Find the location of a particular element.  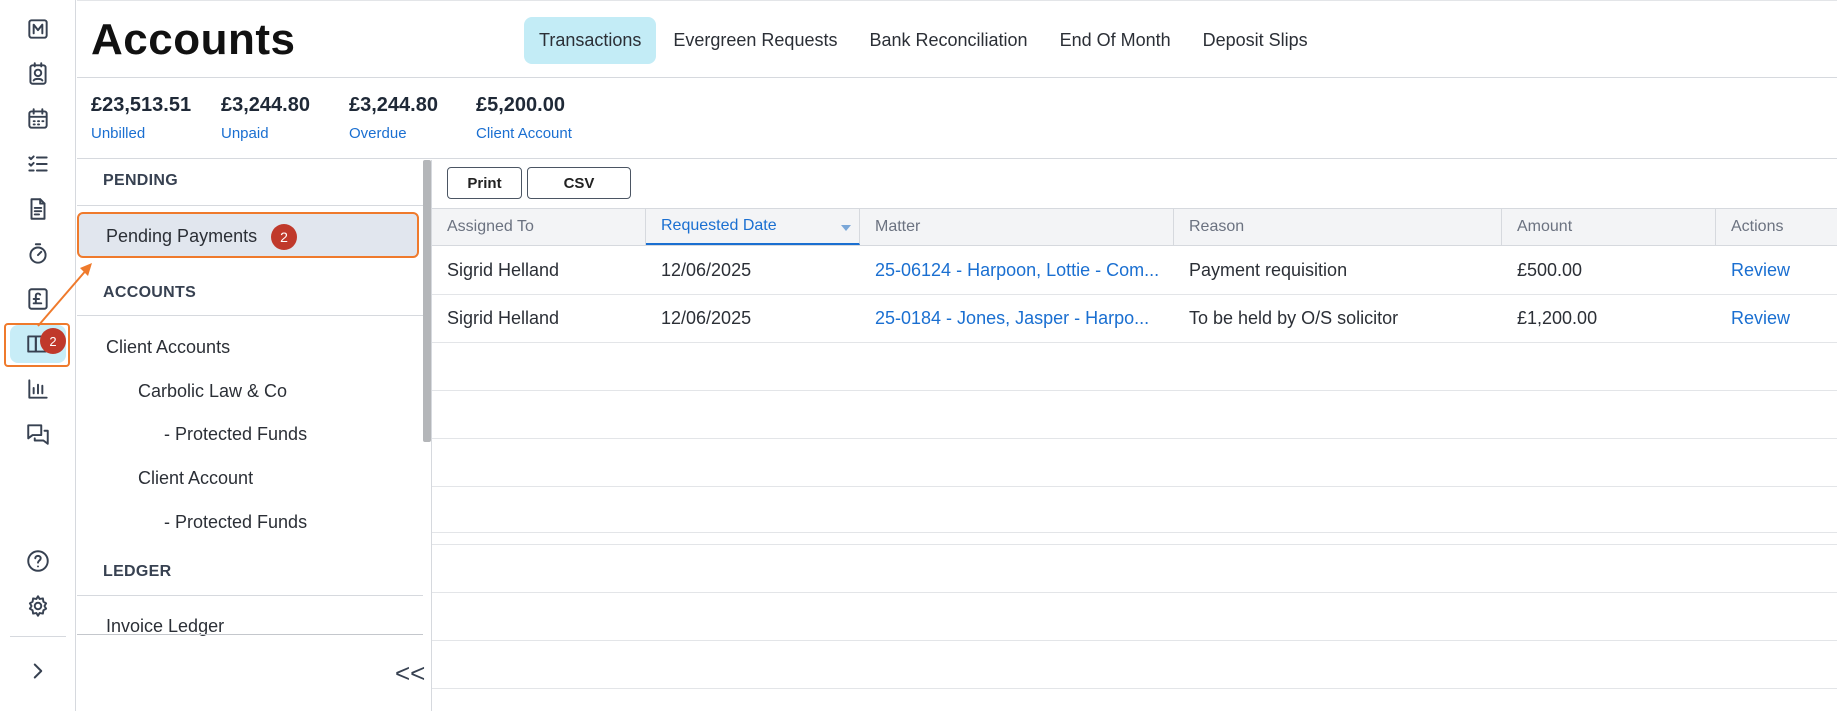

tab-transactions: Transactions is located at coordinates (590, 40).